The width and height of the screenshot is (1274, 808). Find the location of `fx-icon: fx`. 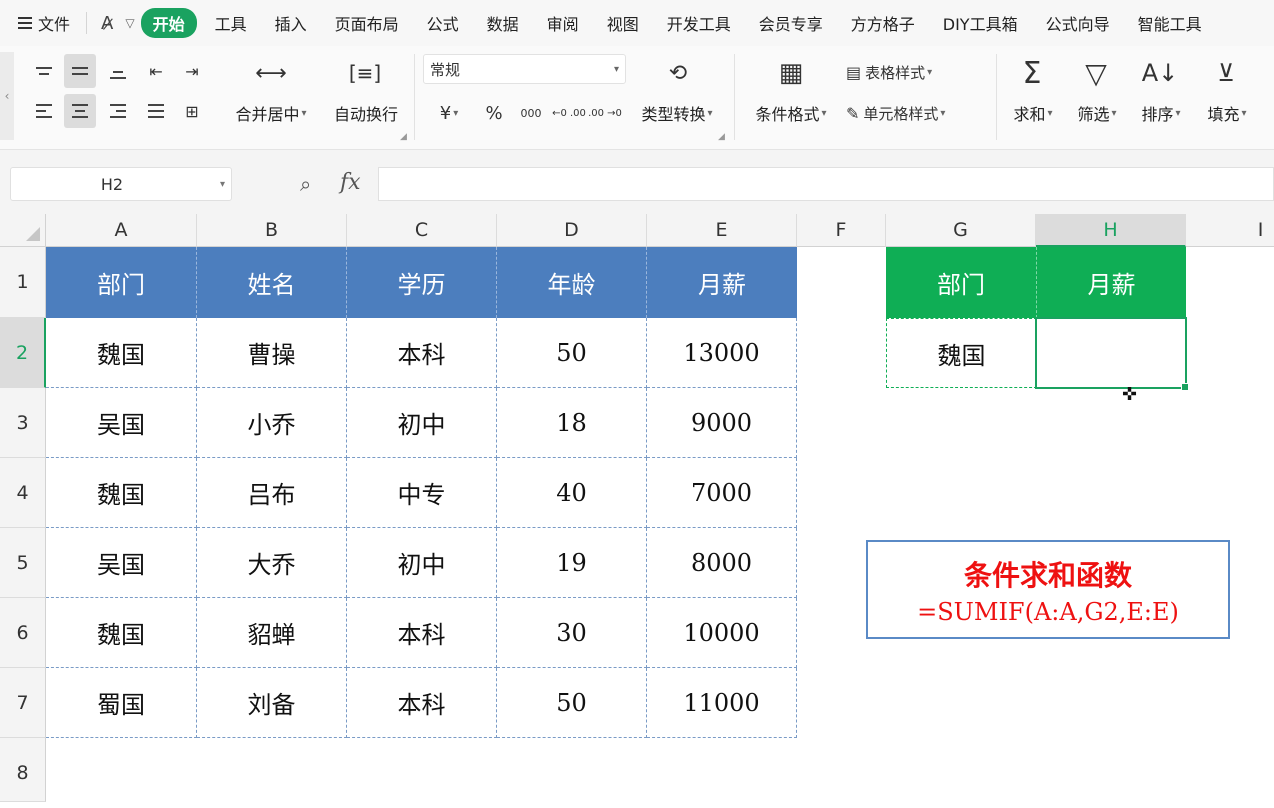

fx-icon: fx is located at coordinates (350, 182).